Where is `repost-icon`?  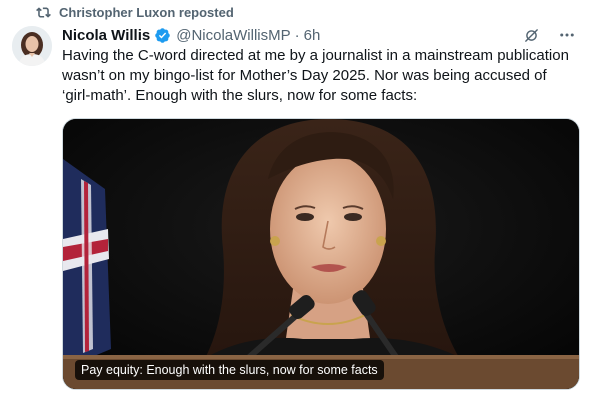 repost-icon is located at coordinates (43, 12).